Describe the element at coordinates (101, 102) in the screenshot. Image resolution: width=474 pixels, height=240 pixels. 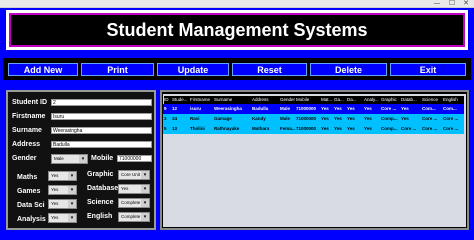
I see `student-id-field: 2` at that location.